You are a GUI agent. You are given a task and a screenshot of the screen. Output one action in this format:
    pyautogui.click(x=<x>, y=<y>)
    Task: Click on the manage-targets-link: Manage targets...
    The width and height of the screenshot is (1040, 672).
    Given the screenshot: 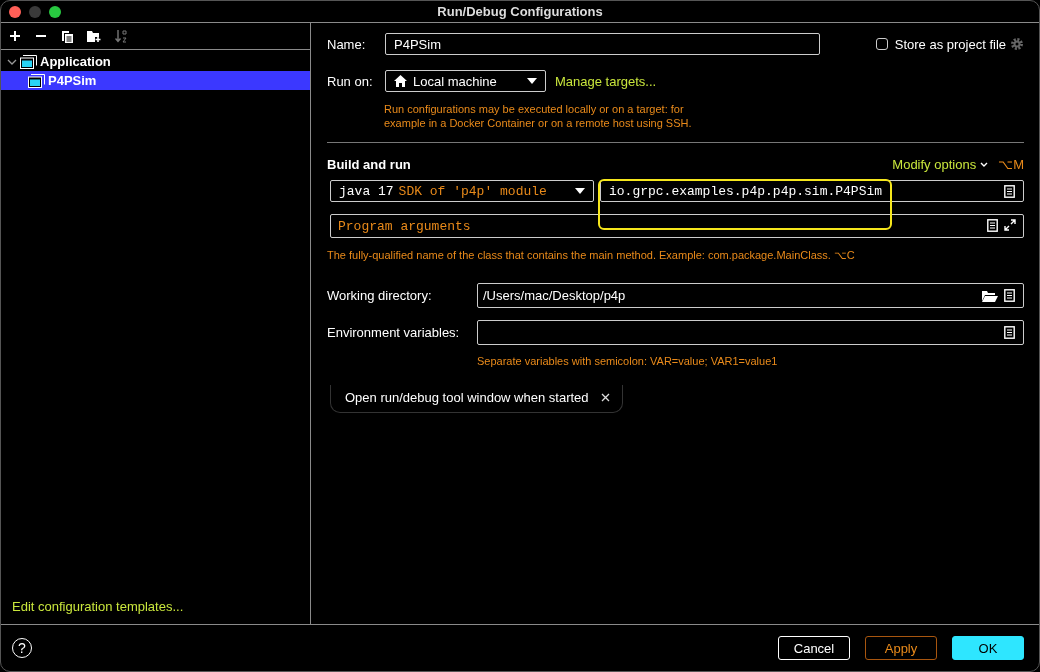 What is the action you would take?
    pyautogui.click(x=606, y=81)
    